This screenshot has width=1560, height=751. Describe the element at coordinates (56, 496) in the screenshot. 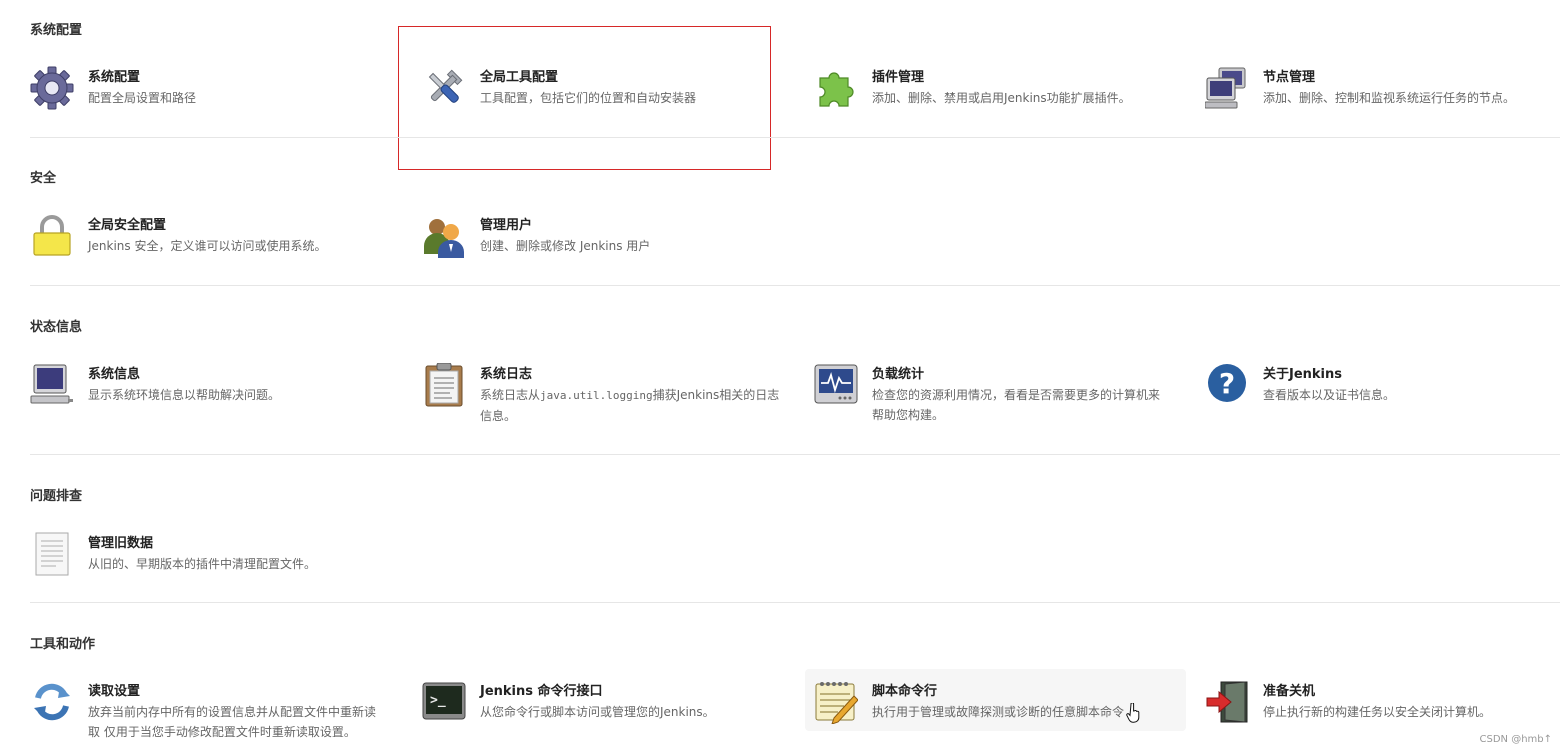

I see `section-title-troubleshoot: 问题排查` at that location.